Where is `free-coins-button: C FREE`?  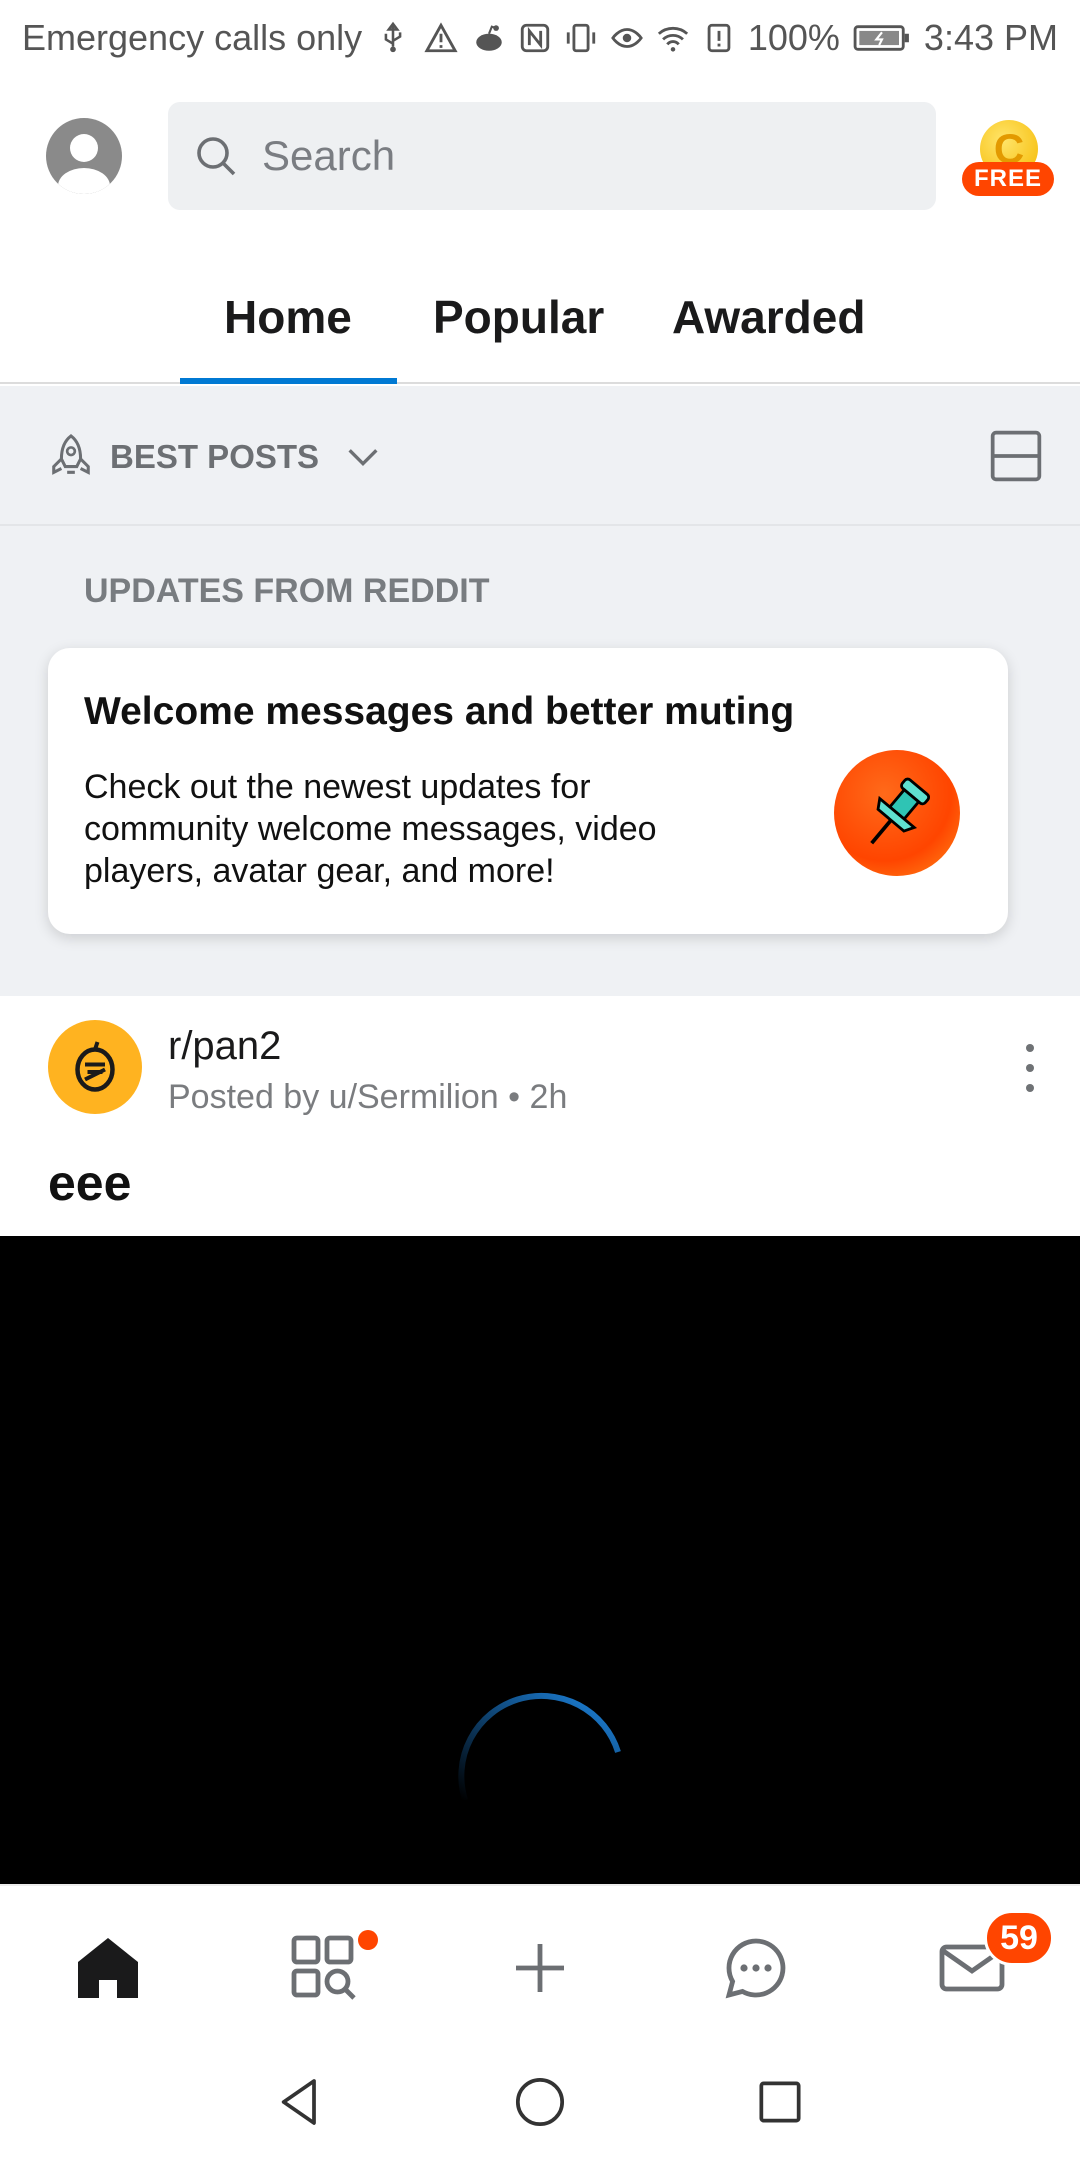 free-coins-button: C FREE is located at coordinates (1008, 160).